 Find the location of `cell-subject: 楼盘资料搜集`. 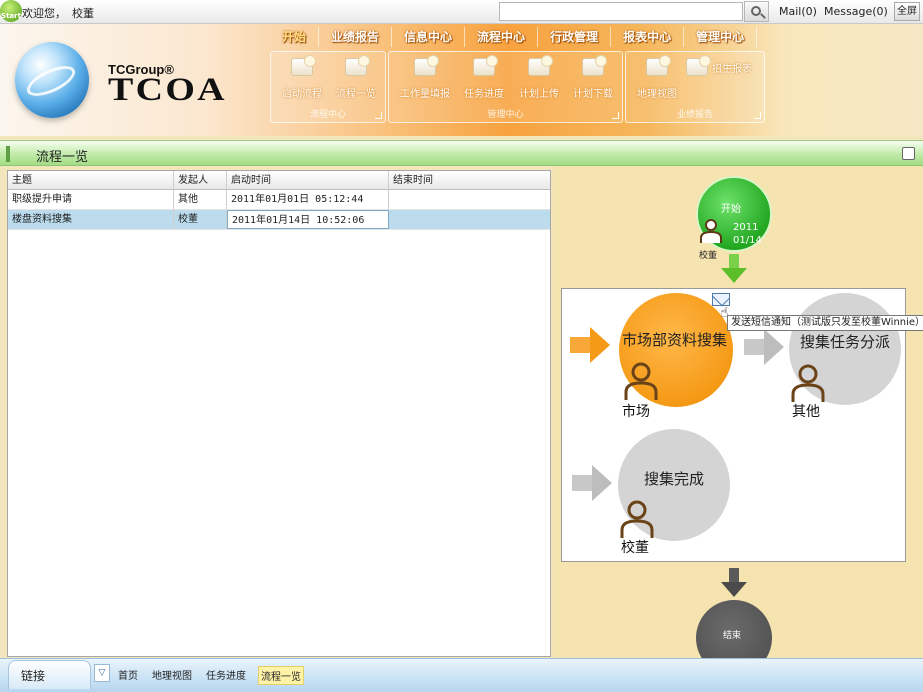

cell-subject: 楼盘资料搜集 is located at coordinates (91, 219).